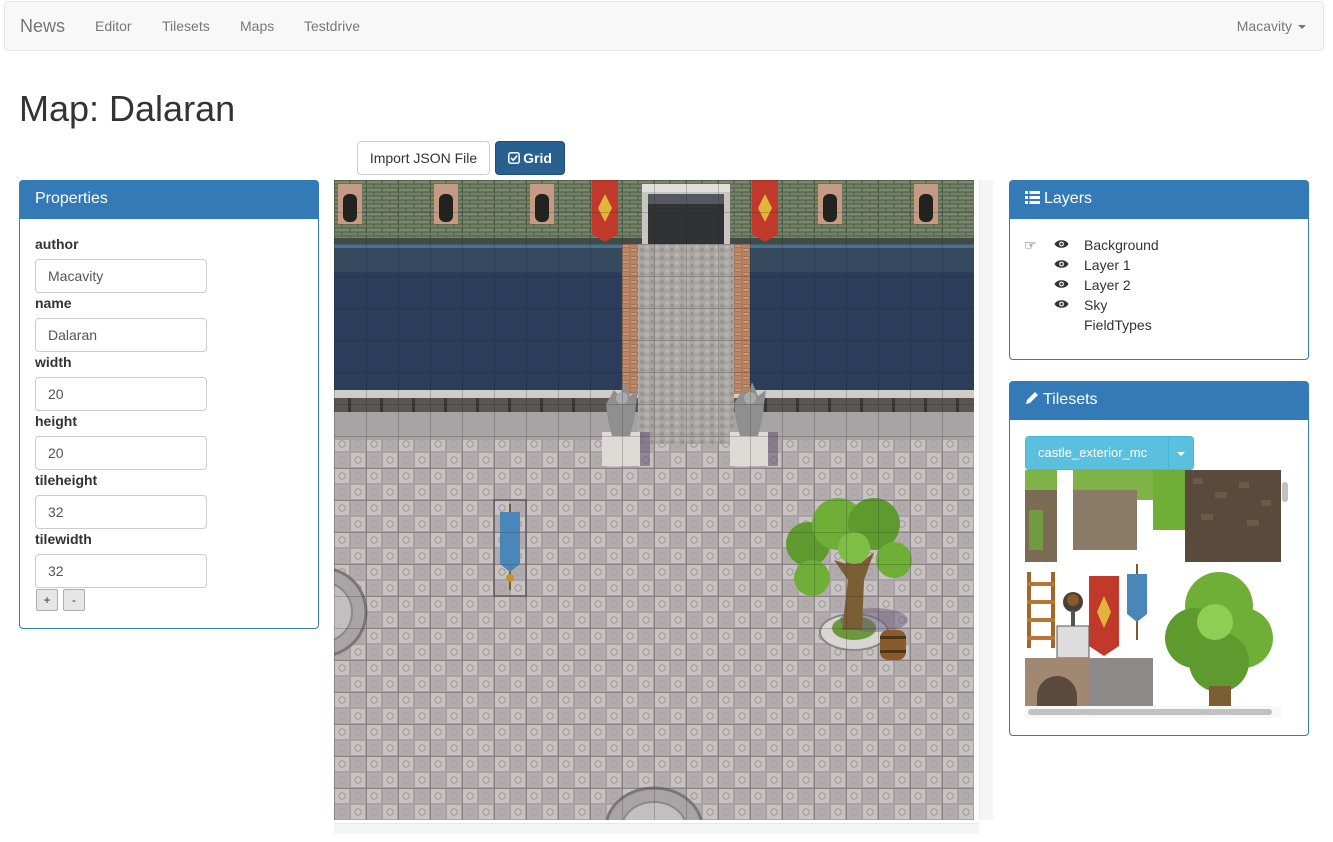  I want to click on layer-row-background: ☞ Background, so click(1150, 247).